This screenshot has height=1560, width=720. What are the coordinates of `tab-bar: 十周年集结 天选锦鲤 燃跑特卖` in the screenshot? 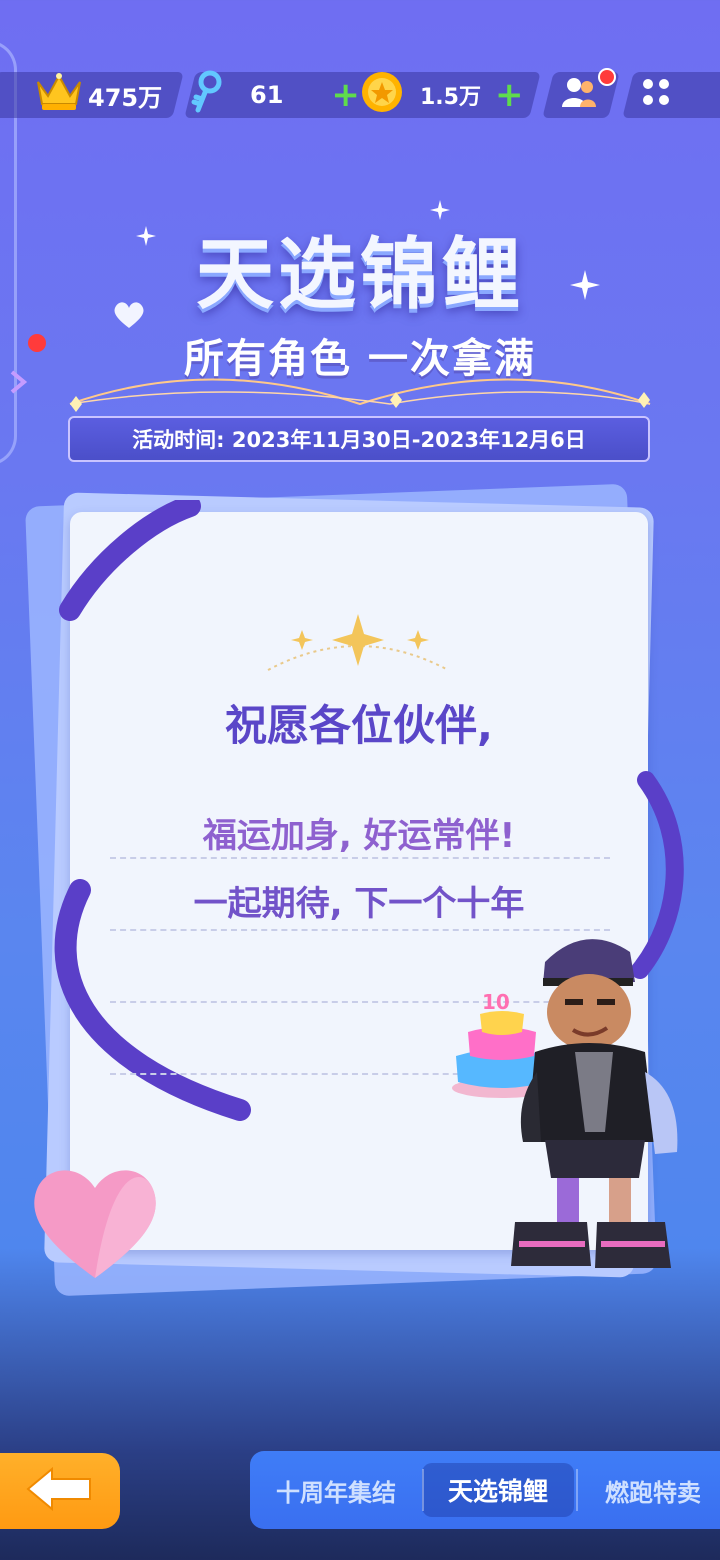 It's located at (485, 1490).